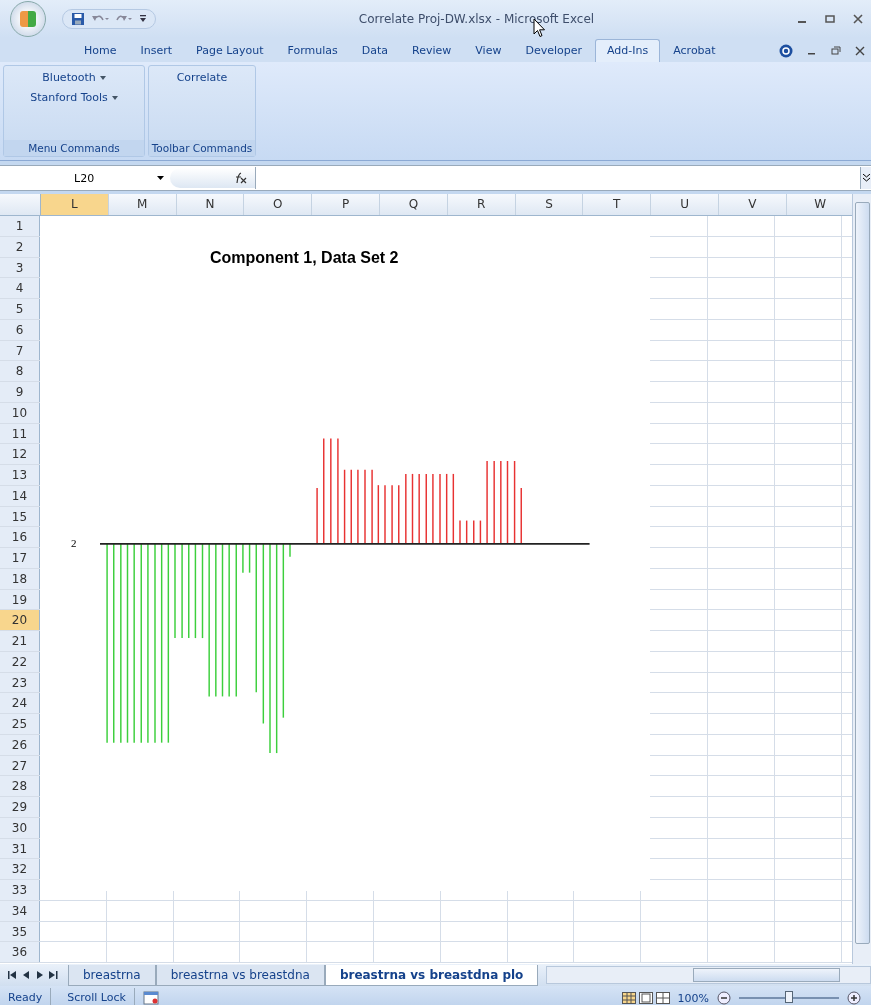  I want to click on column-header: N, so click(210, 204).